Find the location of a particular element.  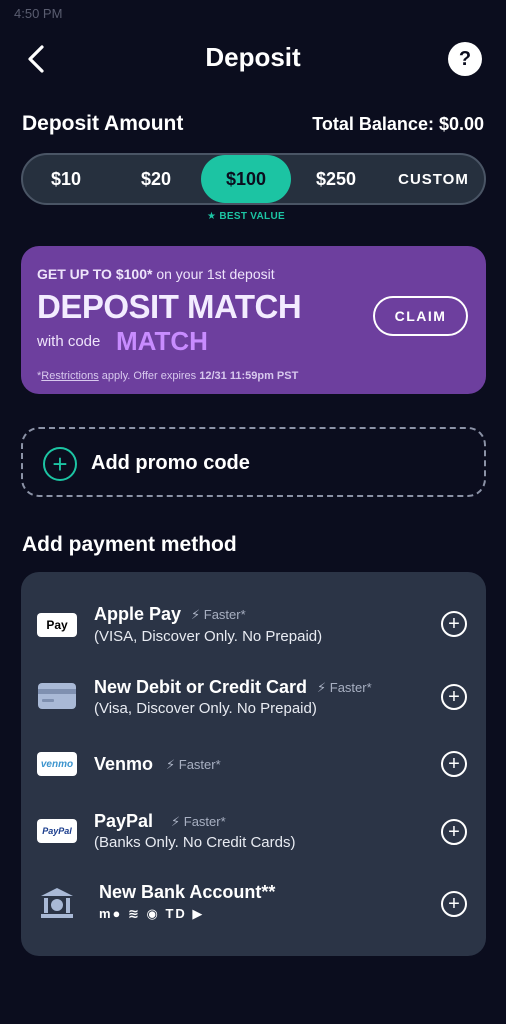

payment-method-venmo: venmo Venmo ⚡ Faster* + is located at coordinates (253, 764).